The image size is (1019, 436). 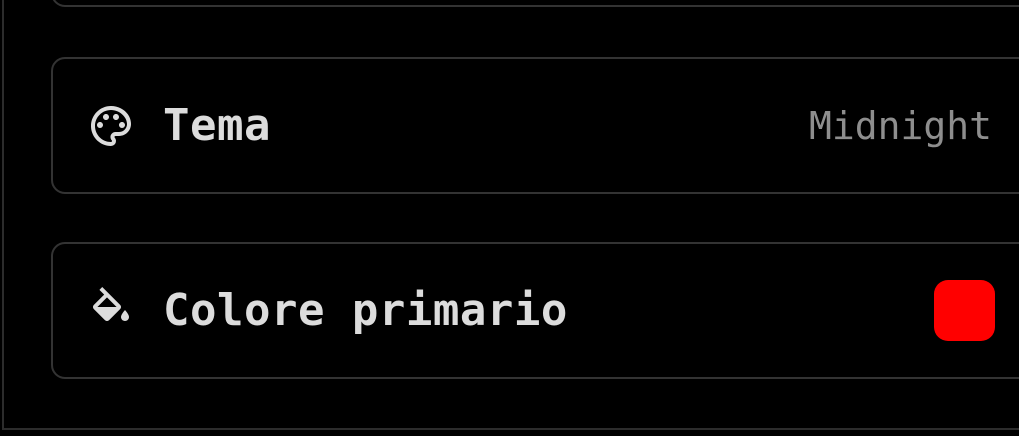 What do you see at coordinates (111, 126) in the screenshot?
I see `palette-icon` at bounding box center [111, 126].